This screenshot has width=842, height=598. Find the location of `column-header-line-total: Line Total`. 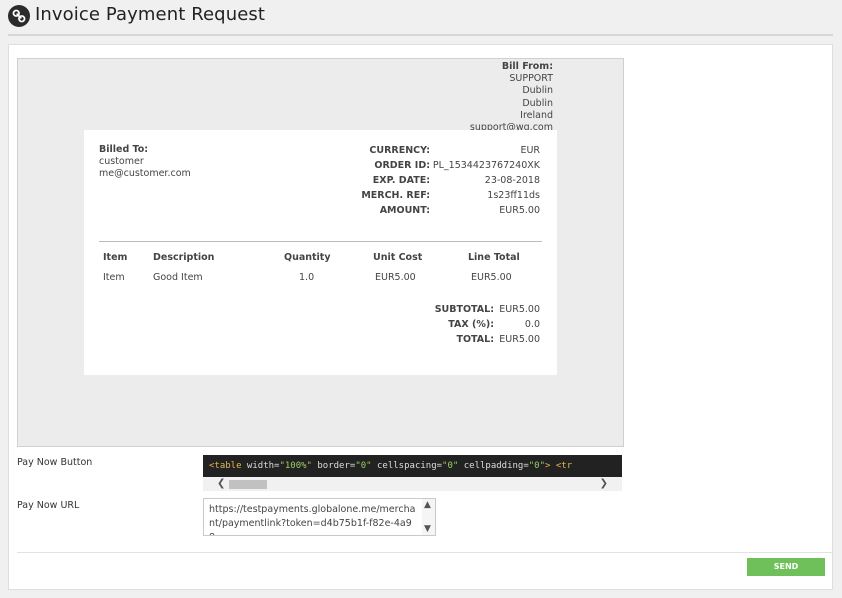

column-header-line-total: Line Total is located at coordinates (494, 257).